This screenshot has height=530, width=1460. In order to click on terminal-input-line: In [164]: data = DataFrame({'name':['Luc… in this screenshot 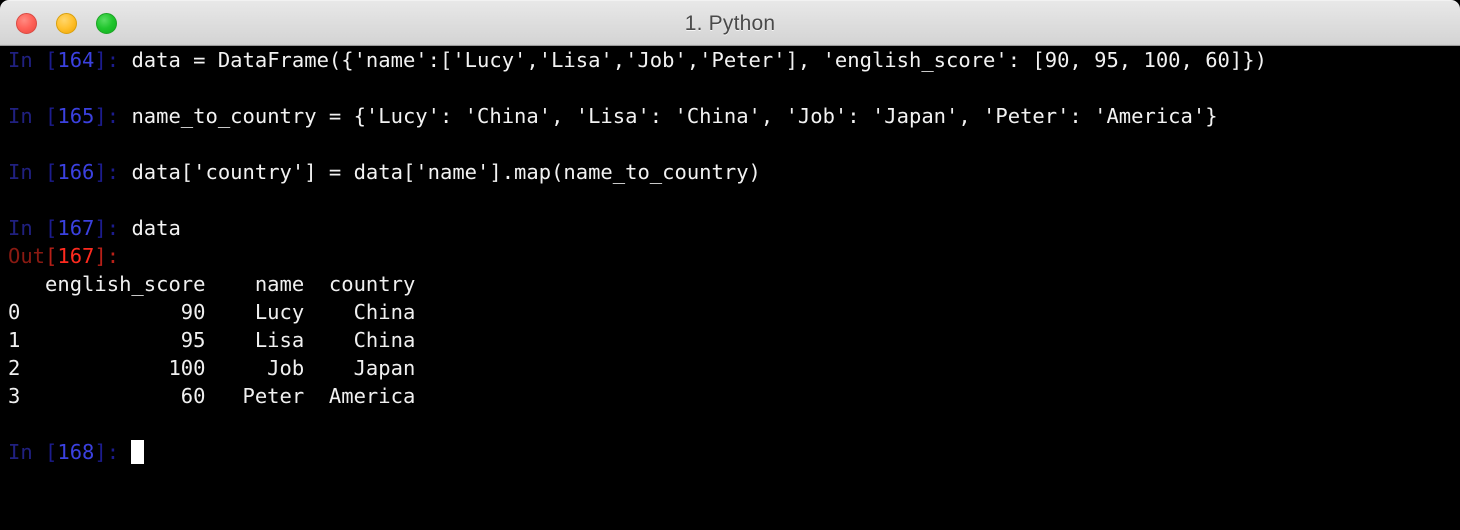, I will do `click(730, 60)`.